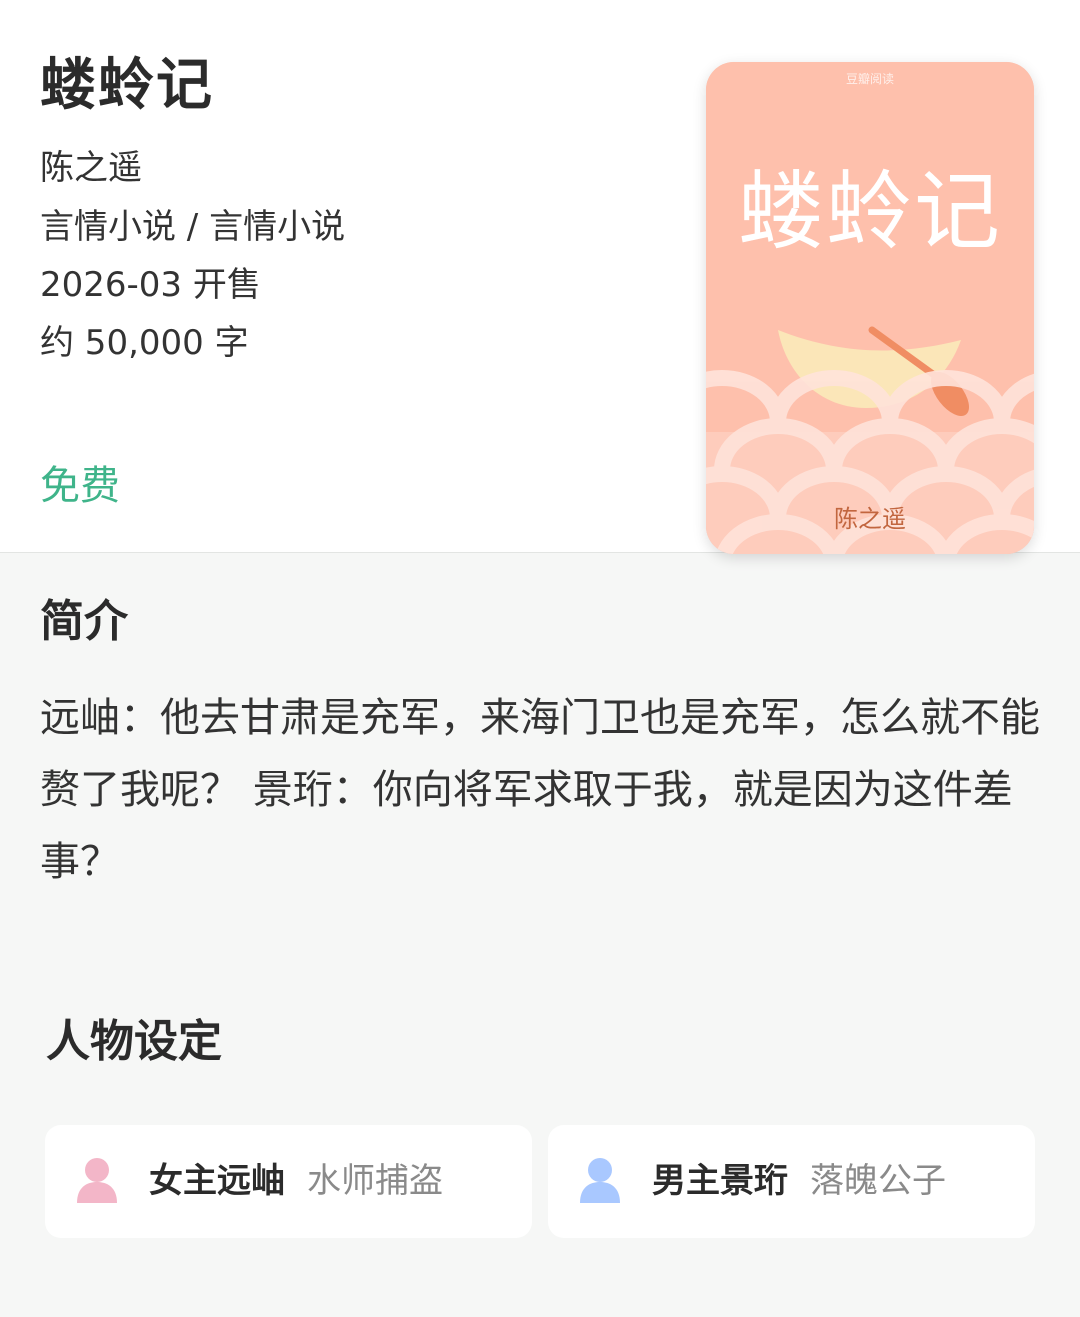 The image size is (1080, 1317). I want to click on character-card-male-lead: 男主景珩 落魄公子, so click(791, 1181).